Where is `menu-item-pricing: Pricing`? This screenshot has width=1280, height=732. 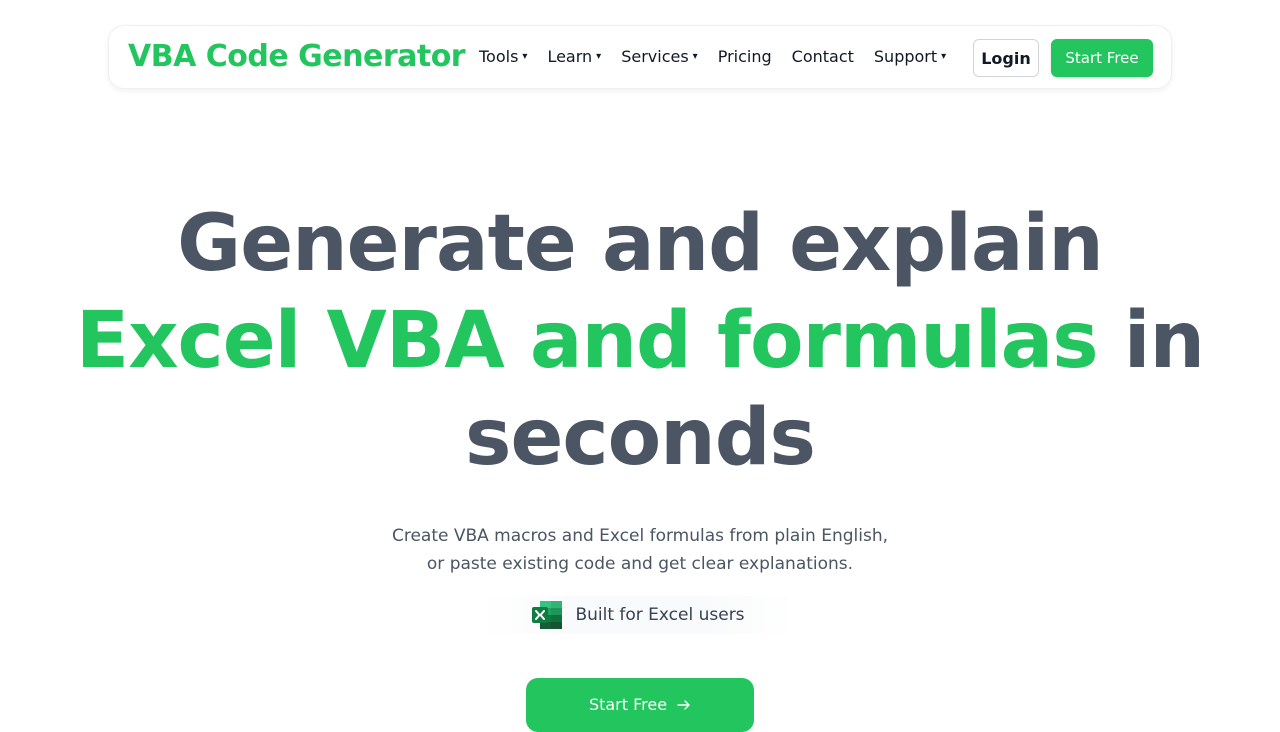 menu-item-pricing: Pricing is located at coordinates (745, 56).